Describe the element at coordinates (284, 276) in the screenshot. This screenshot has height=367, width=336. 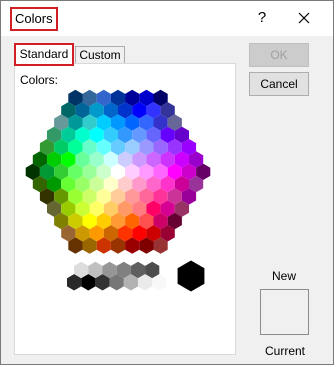
I see `new-color-label: New` at that location.